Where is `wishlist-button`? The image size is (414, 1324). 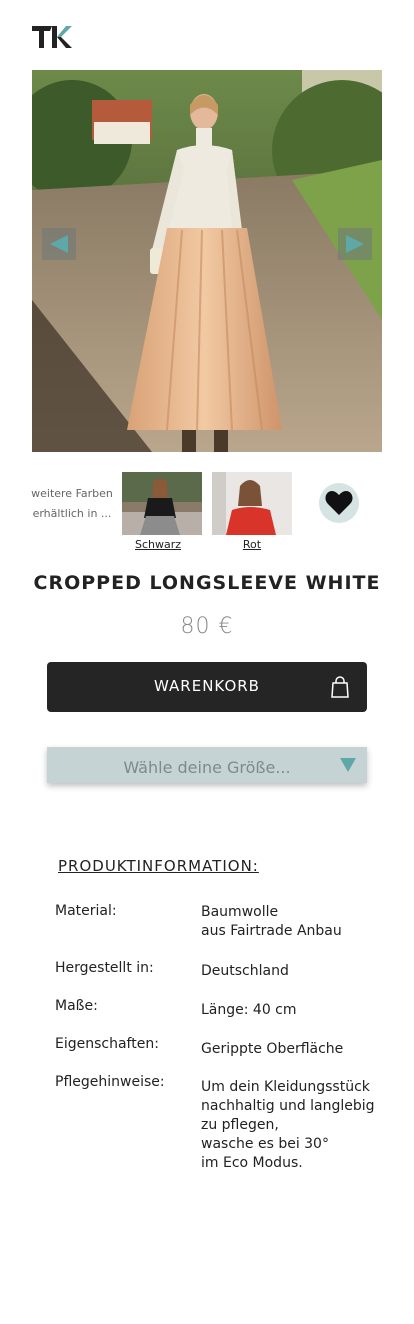
wishlist-button is located at coordinates (339, 503).